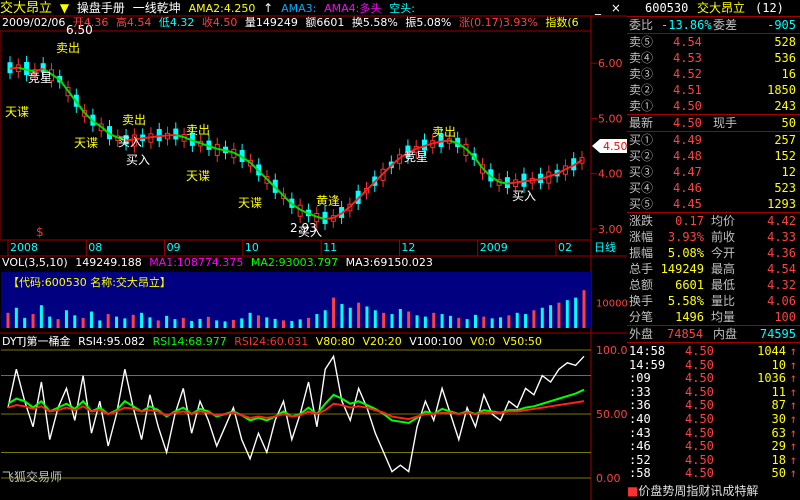  What do you see at coordinates (778, 391) in the screenshot?
I see `tick-volume: 11` at bounding box center [778, 391].